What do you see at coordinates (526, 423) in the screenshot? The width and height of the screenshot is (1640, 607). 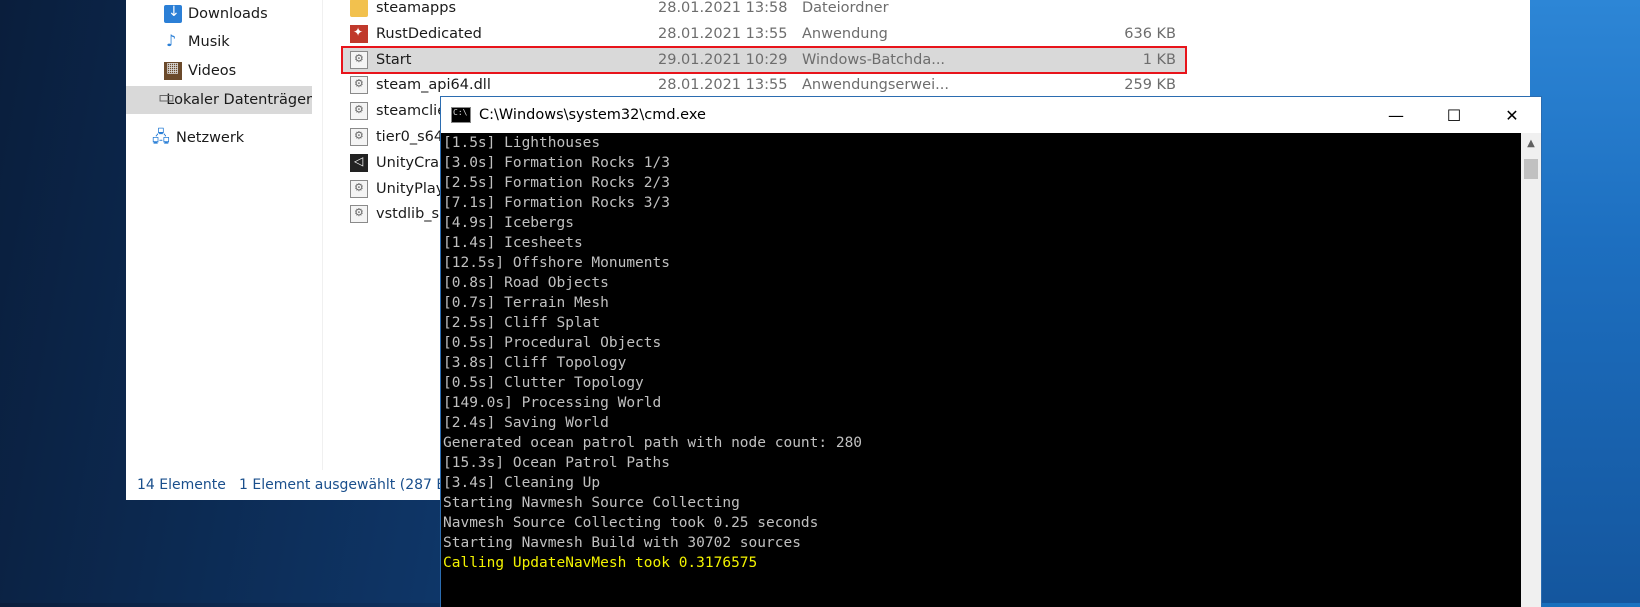 I see `console-line: [2.4s] Saving World` at bounding box center [526, 423].